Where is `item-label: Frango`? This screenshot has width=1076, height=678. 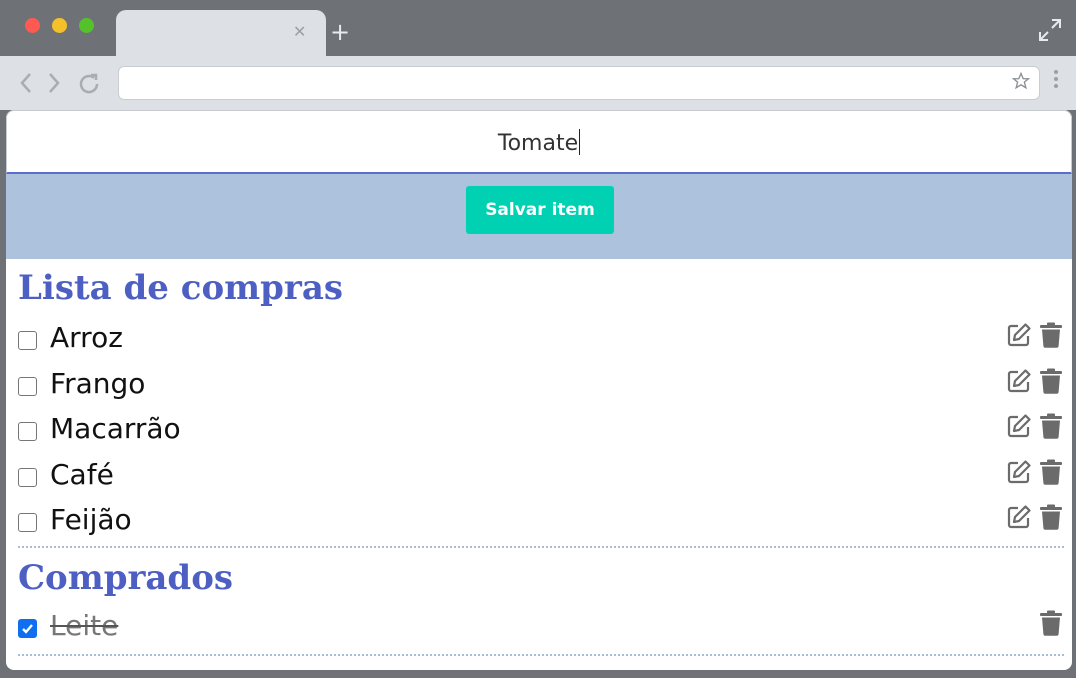 item-label: Frango is located at coordinates (98, 383).